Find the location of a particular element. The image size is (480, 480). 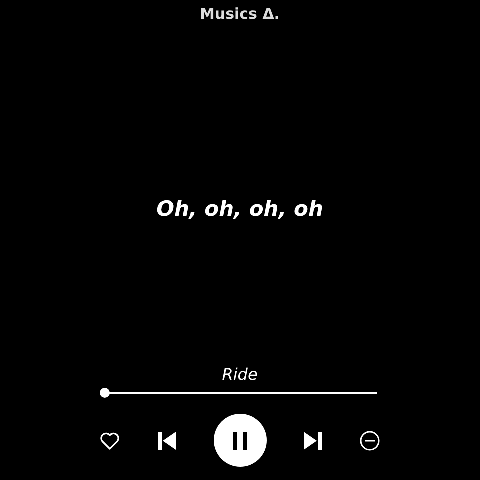

play-pause-button is located at coordinates (240, 440).